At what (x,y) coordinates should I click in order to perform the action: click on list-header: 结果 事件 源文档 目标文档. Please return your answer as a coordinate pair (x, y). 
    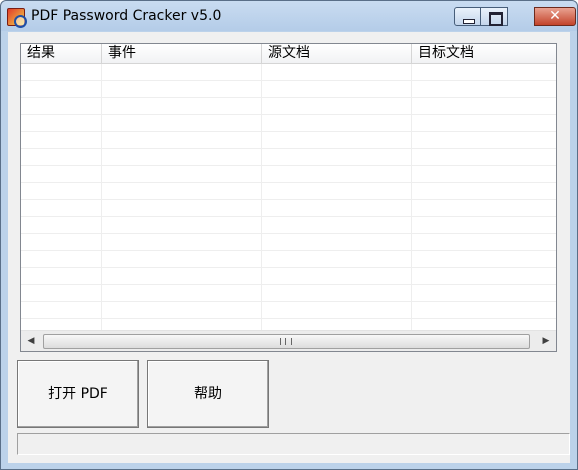
    Looking at the image, I should click on (288, 54).